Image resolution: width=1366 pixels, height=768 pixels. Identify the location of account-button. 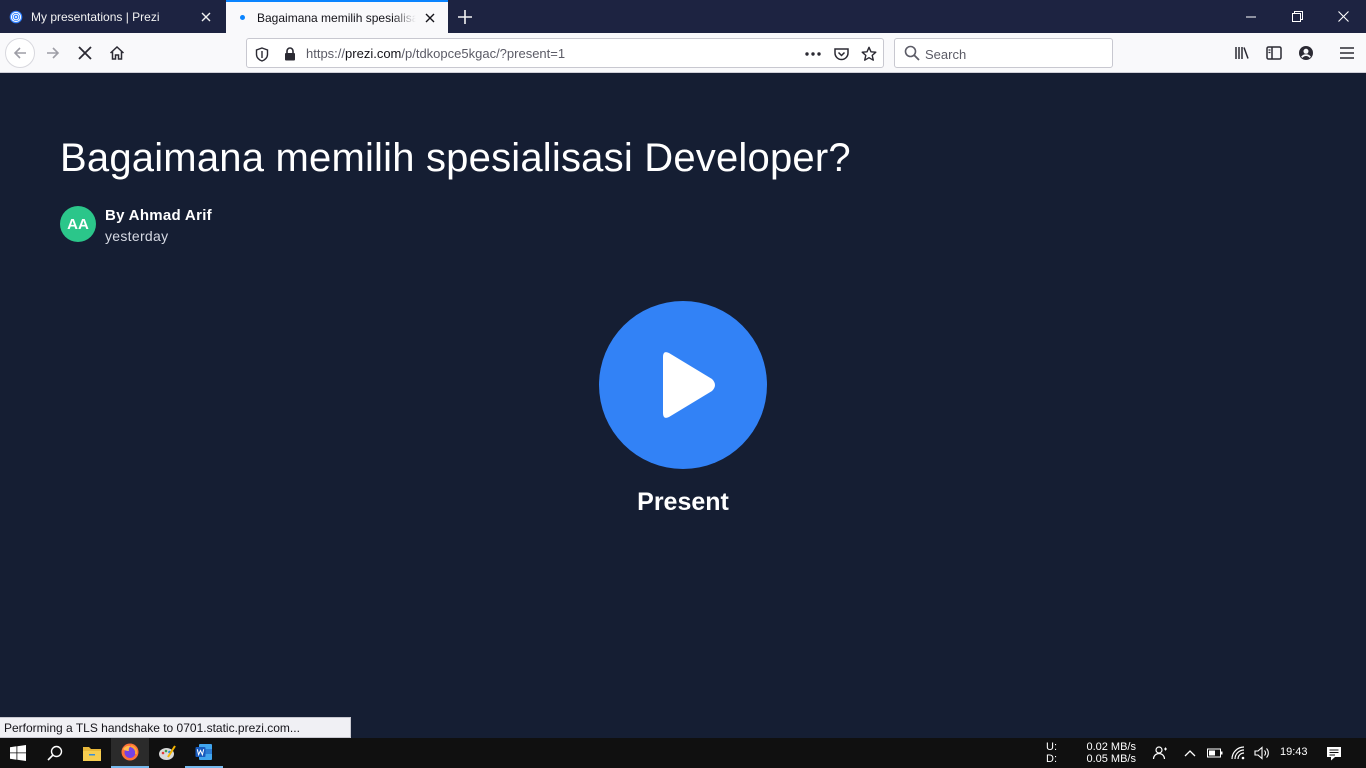
(1306, 53).